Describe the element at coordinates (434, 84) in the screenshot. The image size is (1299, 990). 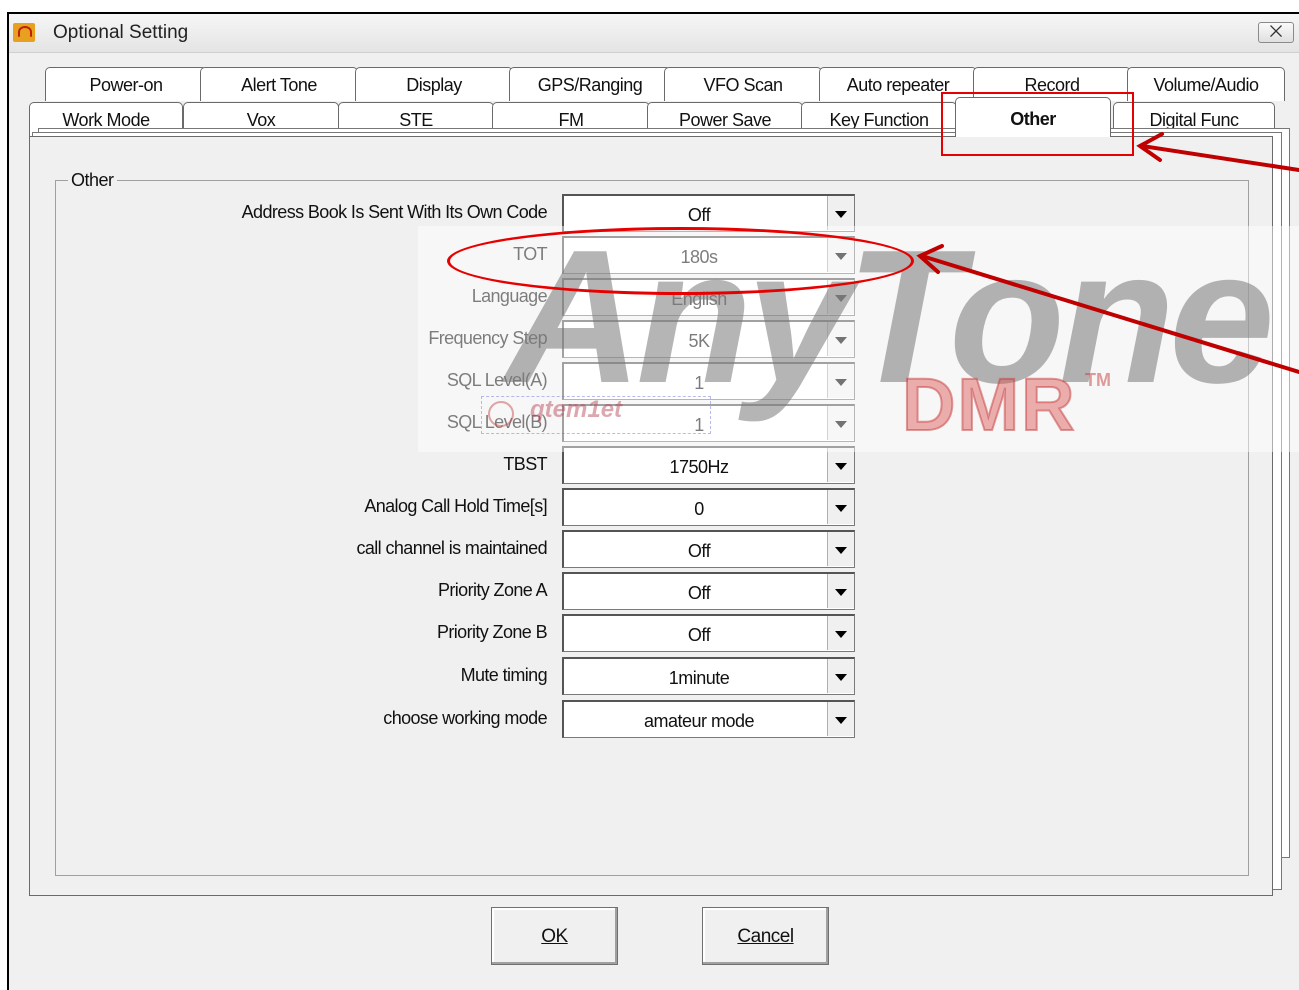
I see `tab-display: Display` at that location.